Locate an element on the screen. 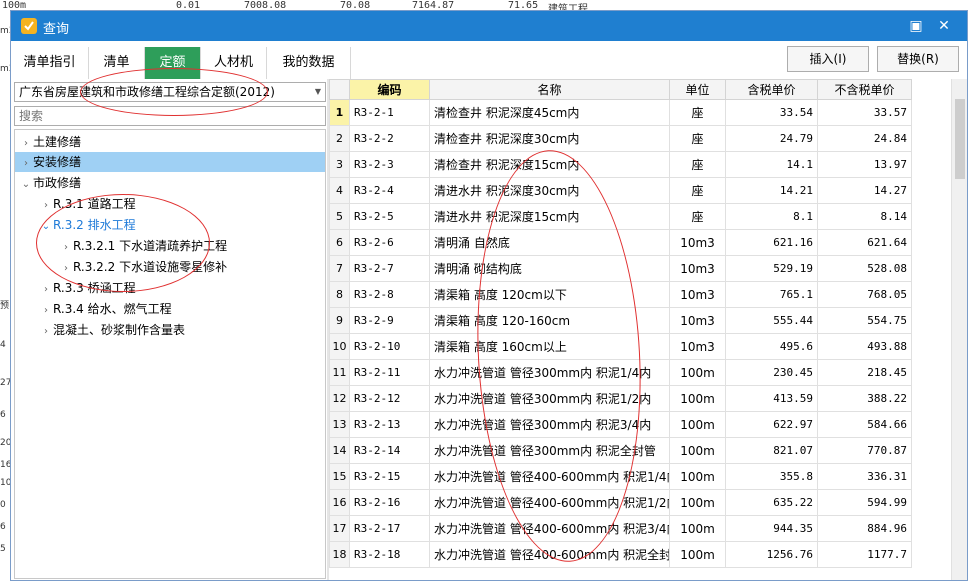  quota-code: R3-2-17 is located at coordinates (389, 528).